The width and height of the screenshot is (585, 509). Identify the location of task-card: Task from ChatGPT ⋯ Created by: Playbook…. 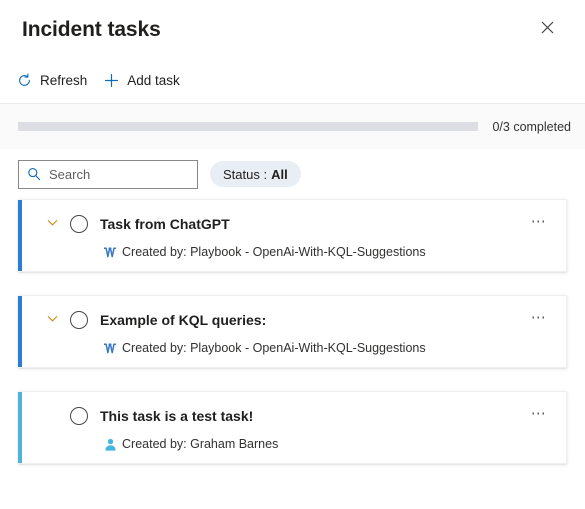
(292, 235).